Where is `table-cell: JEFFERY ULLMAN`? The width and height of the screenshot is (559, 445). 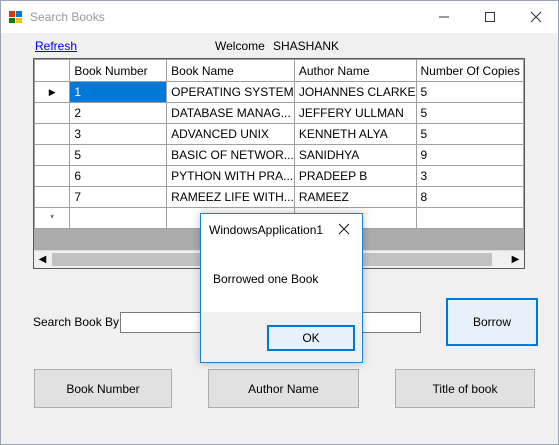 table-cell: JEFFERY ULLMAN is located at coordinates (355, 113).